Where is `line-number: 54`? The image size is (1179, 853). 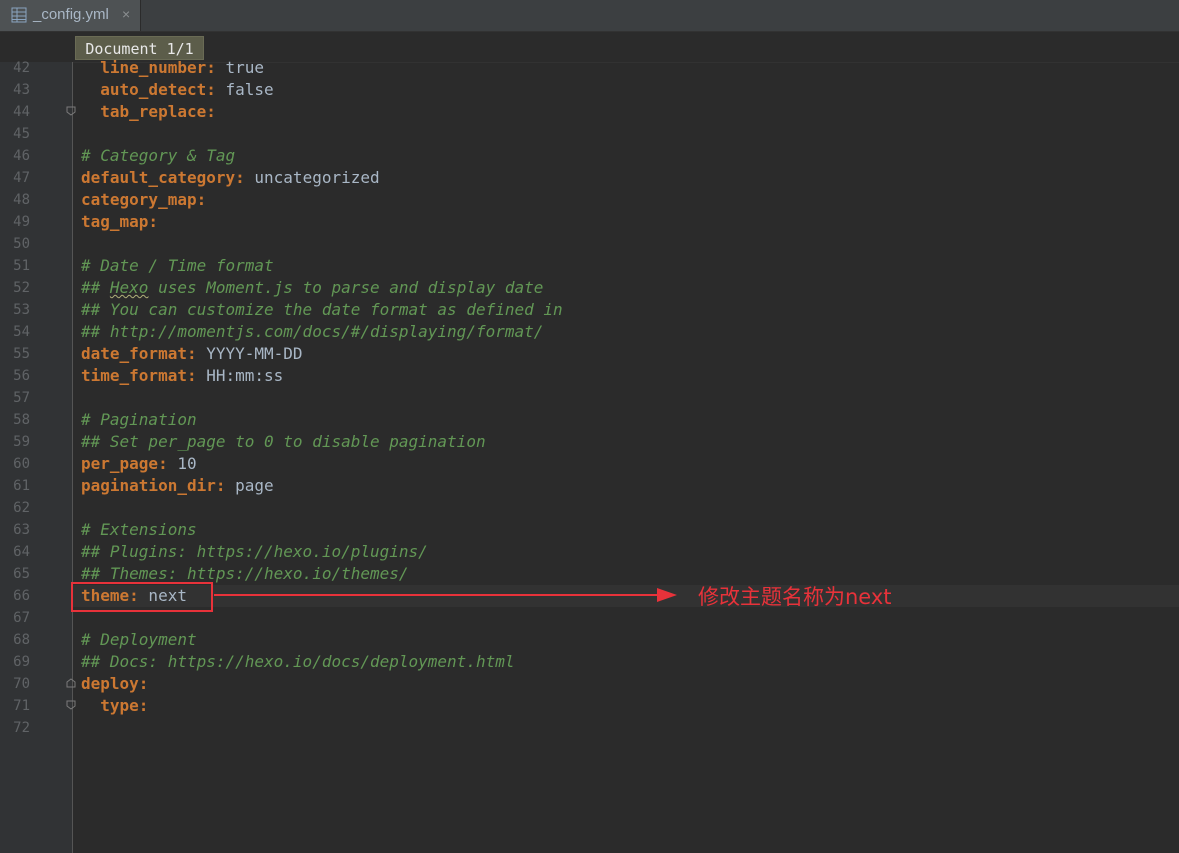 line-number: 54 is located at coordinates (21, 332).